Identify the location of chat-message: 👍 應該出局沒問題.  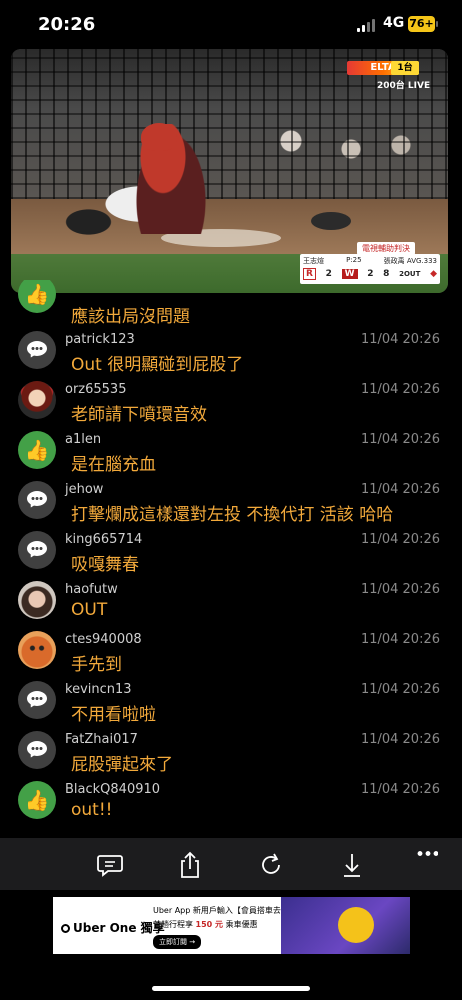
(231, 305).